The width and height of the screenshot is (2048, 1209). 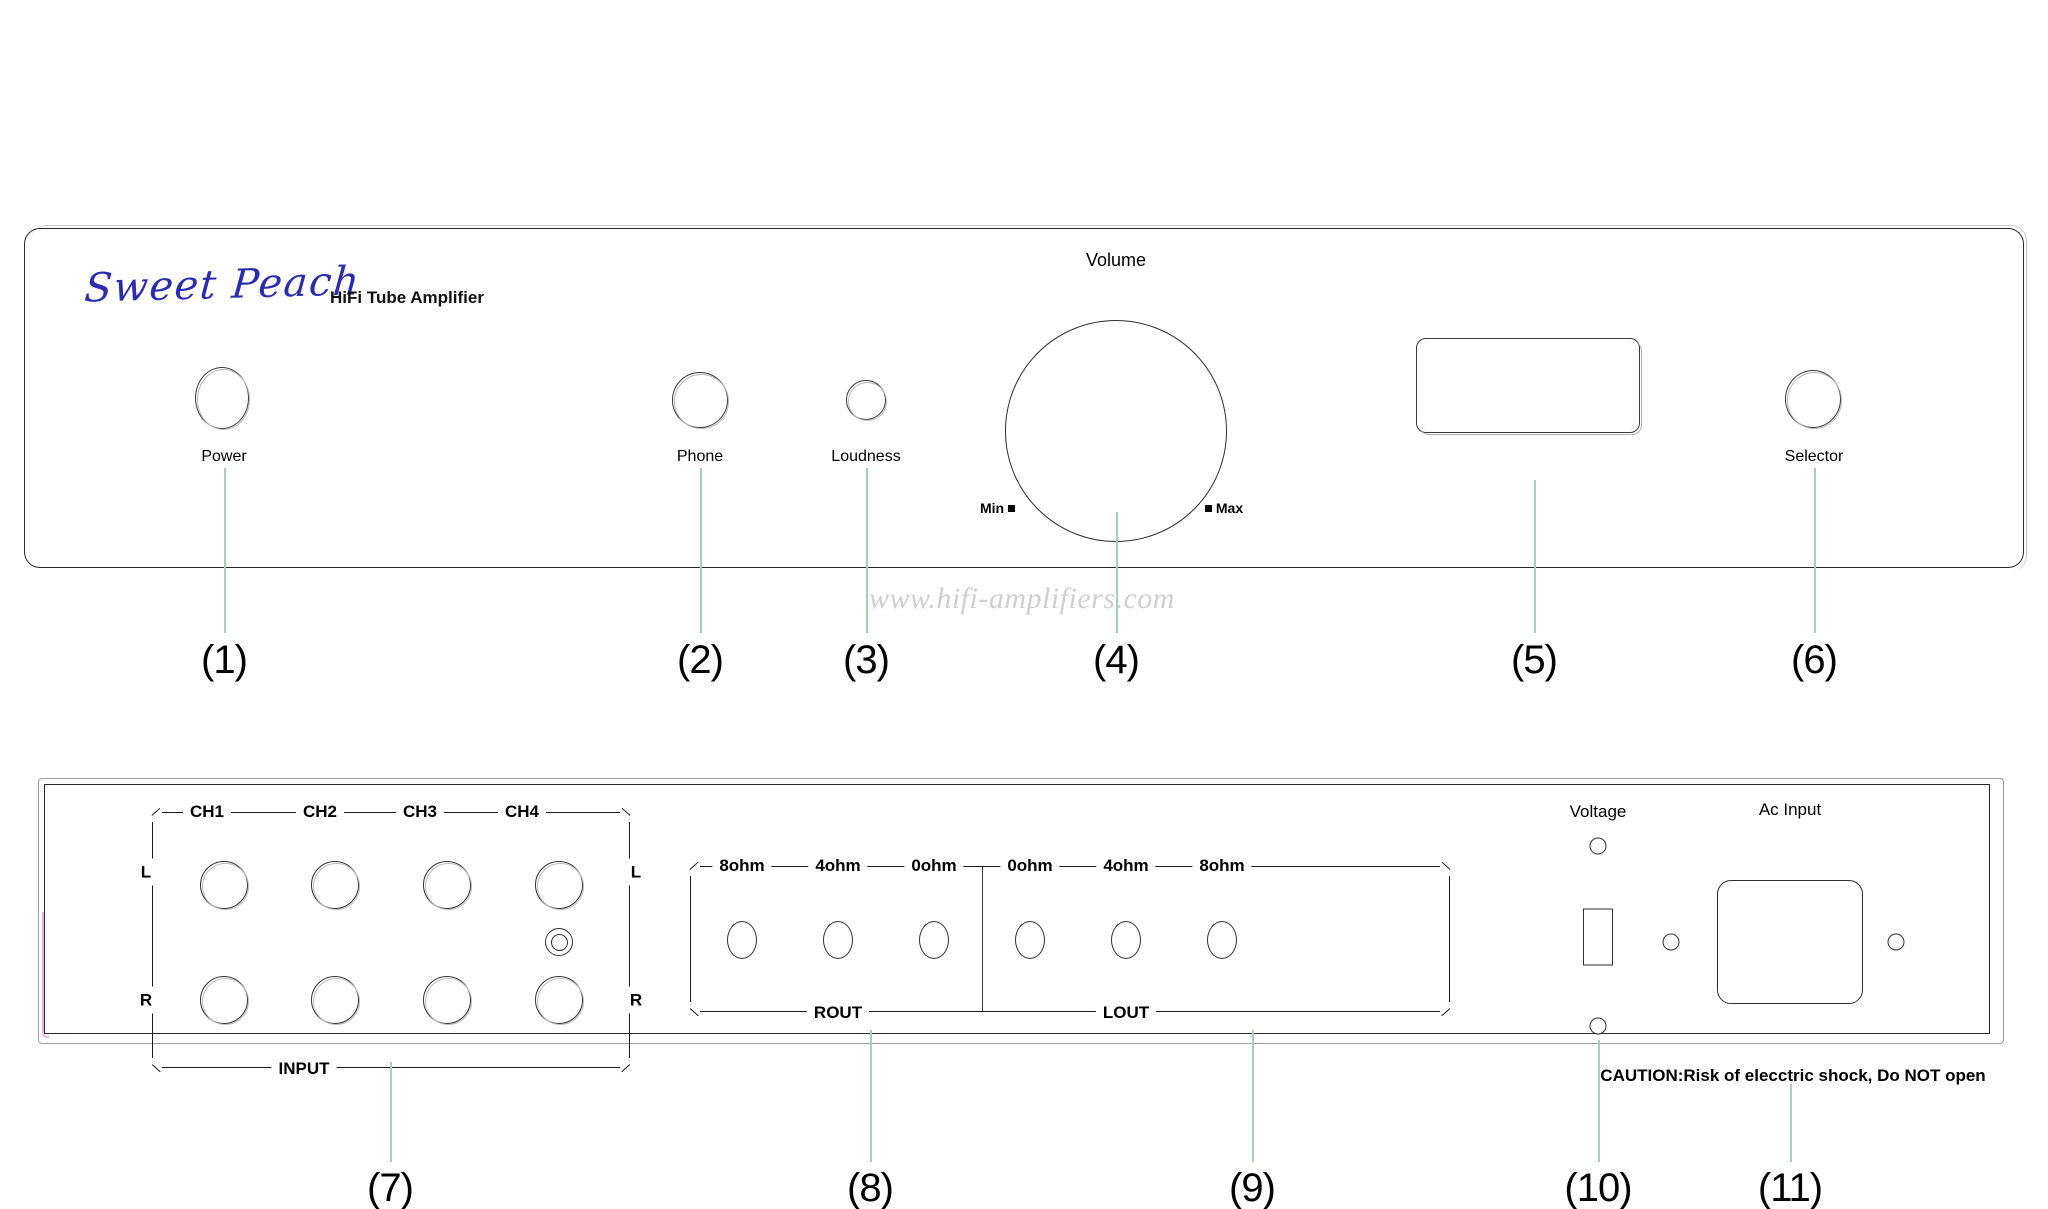 I want to click on output-bracket-left, so click(x=691, y=939).